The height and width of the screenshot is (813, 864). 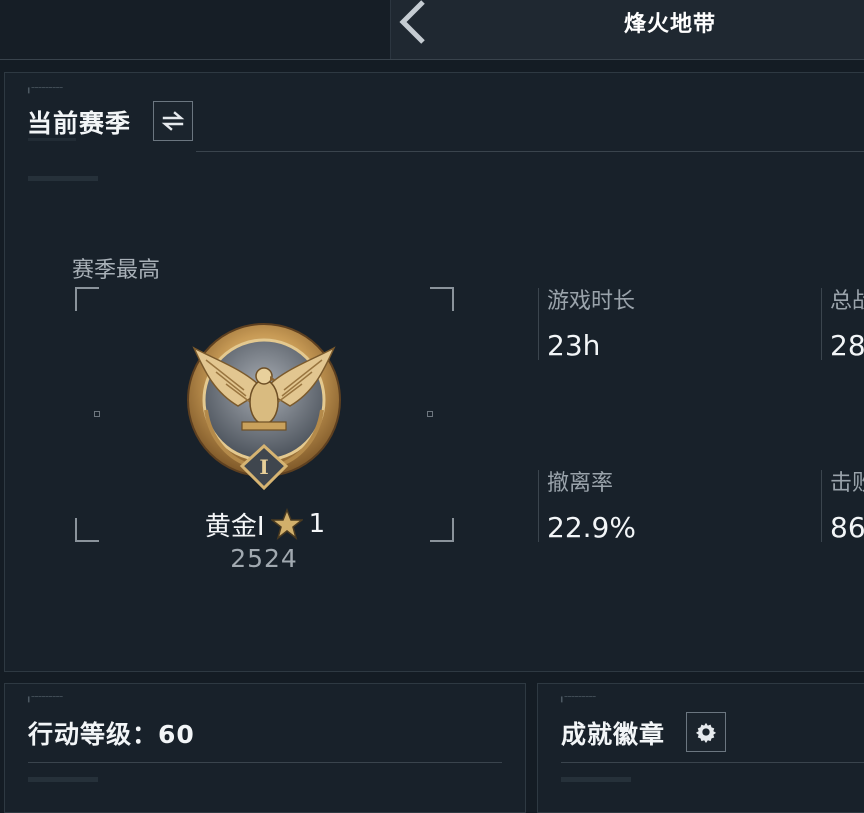 What do you see at coordinates (847, 527) in the screenshot?
I see `stat-value: 86` at bounding box center [847, 527].